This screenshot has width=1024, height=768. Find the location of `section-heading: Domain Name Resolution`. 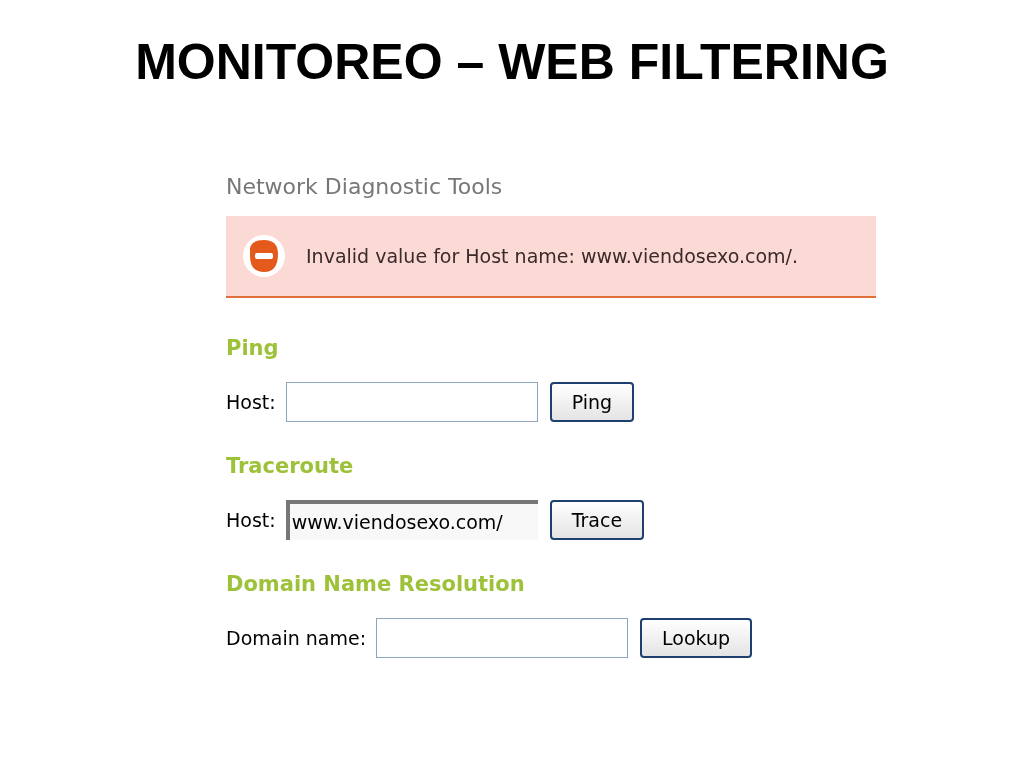

section-heading: Domain Name Resolution is located at coordinates (375, 584).